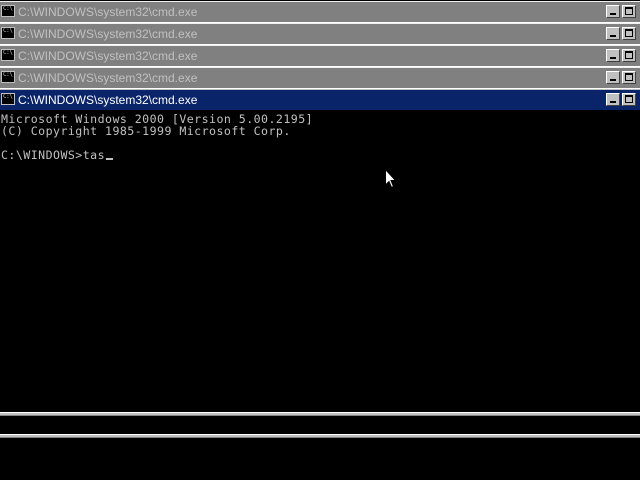  Describe the element at coordinates (320, 12) in the screenshot. I see `window-titlebar-1: C:\ C:\WINDOWS\system32\cmd.exe` at that location.